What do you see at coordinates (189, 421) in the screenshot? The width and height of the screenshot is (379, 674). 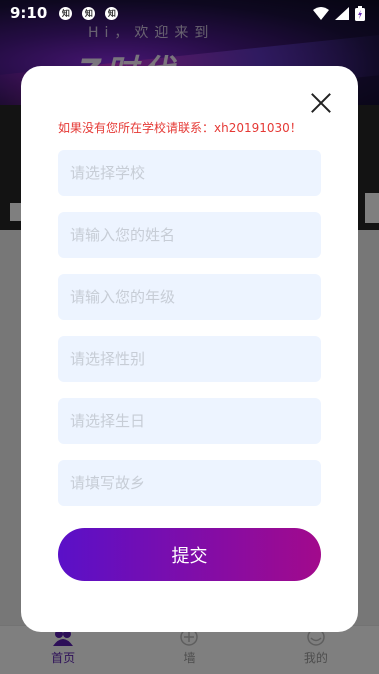 I see `birthday-select` at bounding box center [189, 421].